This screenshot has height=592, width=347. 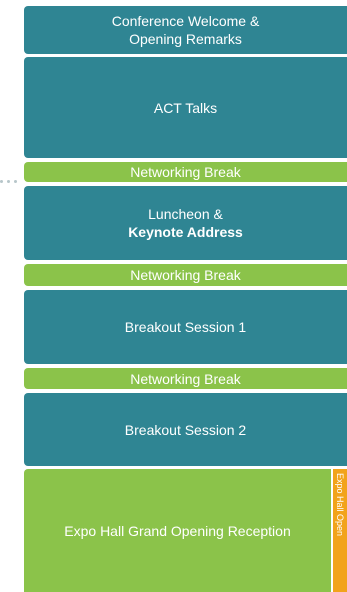 I want to click on welcome-block: Conference Welcome & Opening Remarks, so click(x=185, y=30).